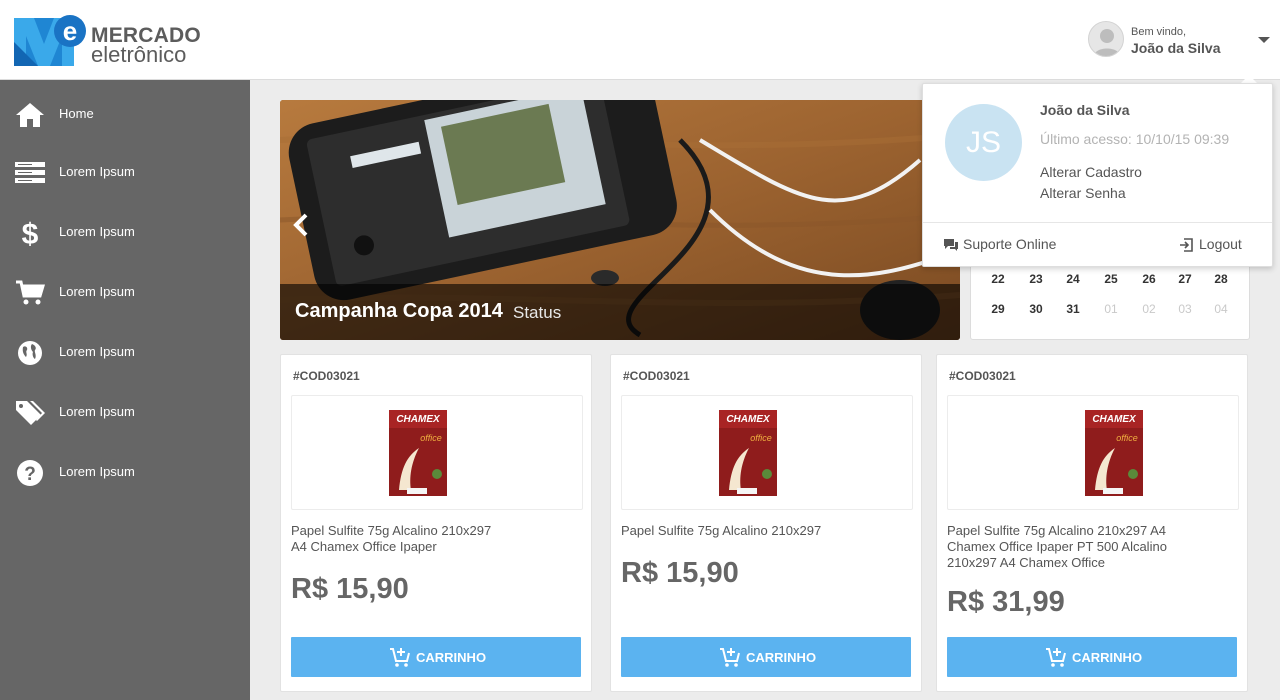  I want to click on calendar-day: 24, so click(1073, 279).